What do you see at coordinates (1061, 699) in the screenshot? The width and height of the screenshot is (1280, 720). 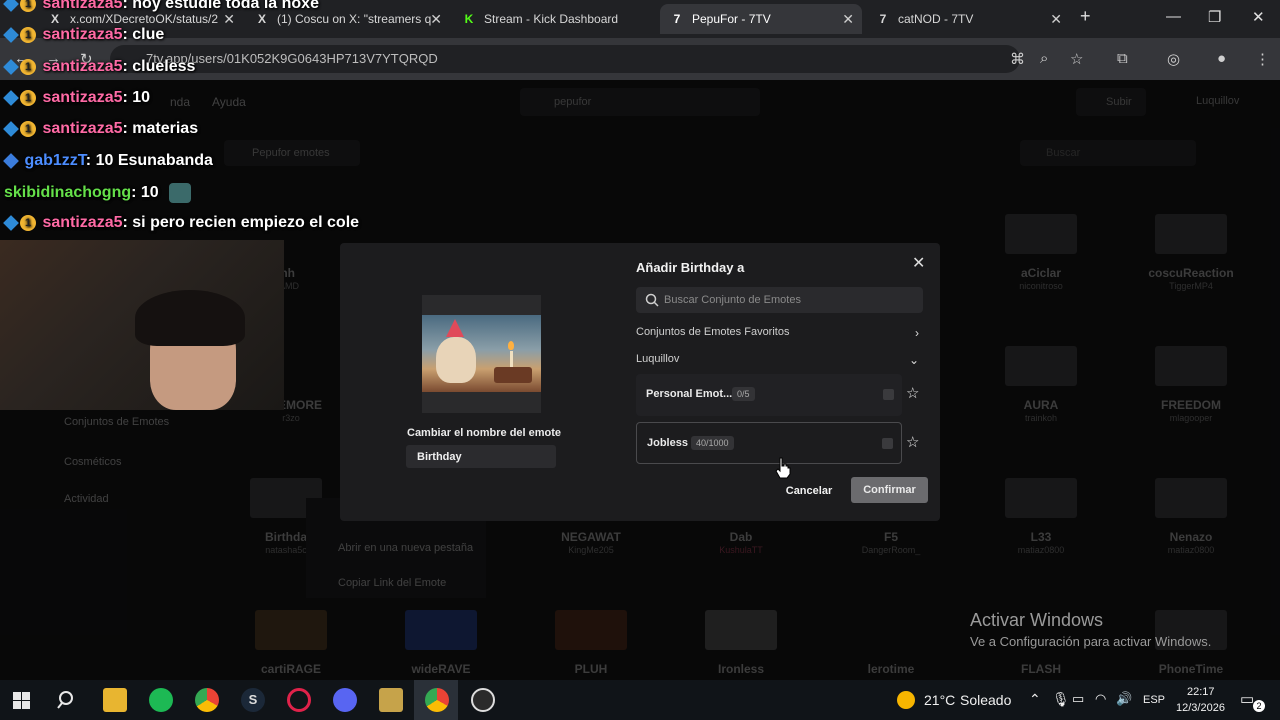 I see `microphone-icon: 🎙` at bounding box center [1061, 699].